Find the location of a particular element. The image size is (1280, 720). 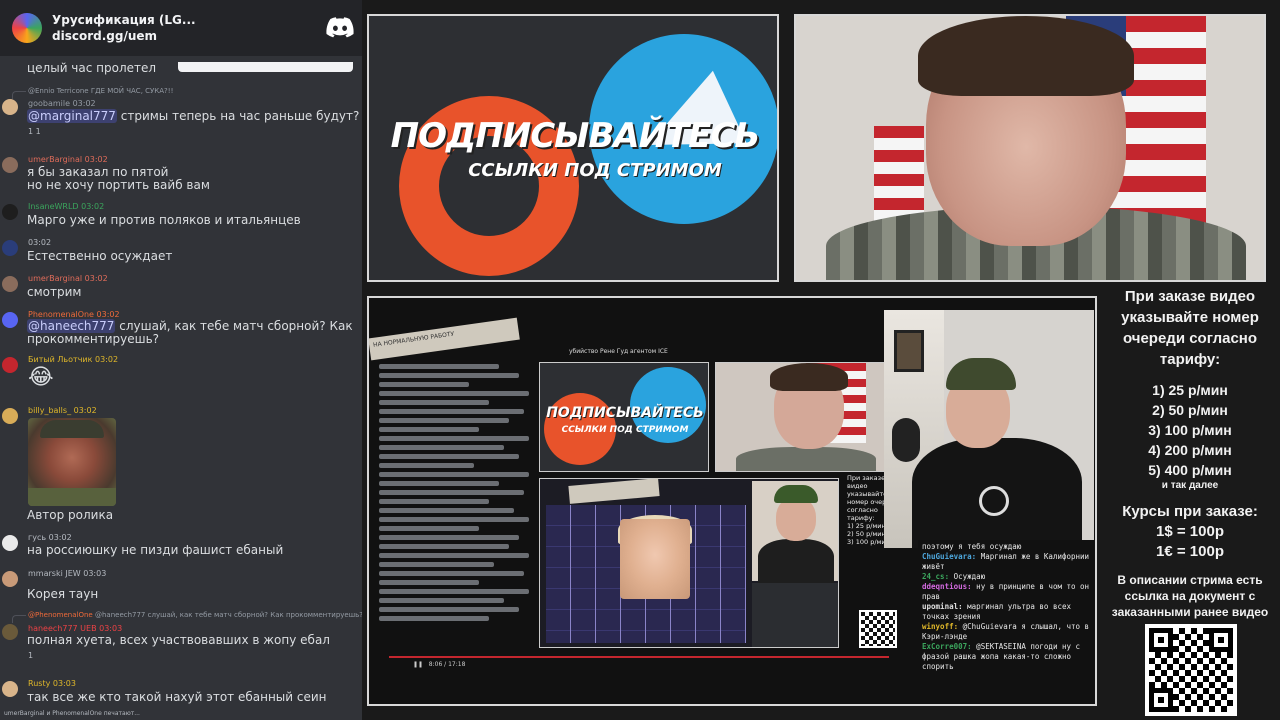

mention: @marginal777 is located at coordinates (72, 116).